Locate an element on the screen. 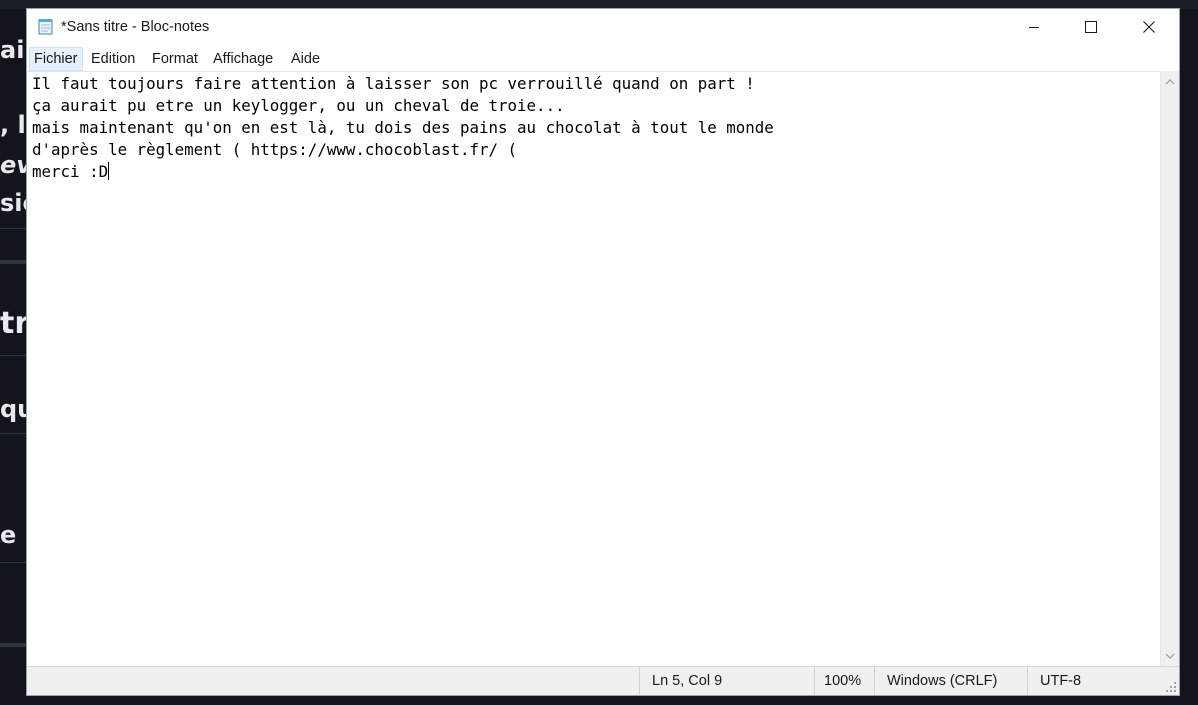  maximize-button is located at coordinates (1091, 27).